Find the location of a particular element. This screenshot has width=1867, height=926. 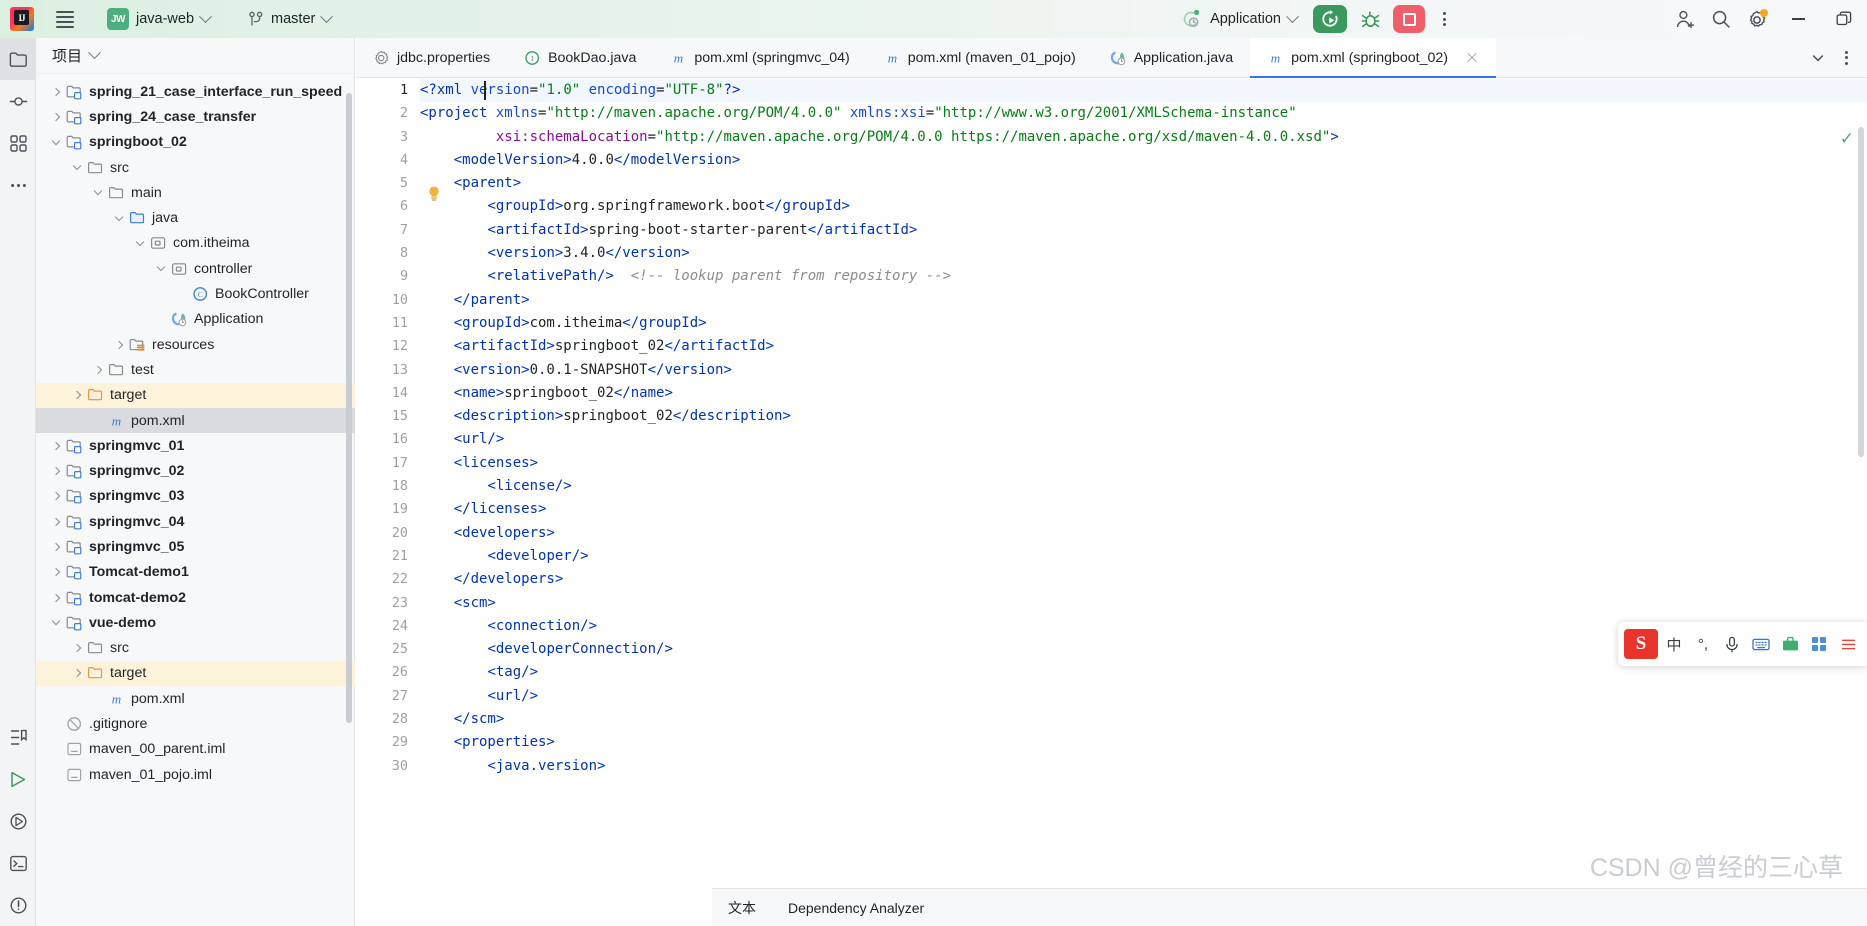

minimize-button is located at coordinates (1798, 19).